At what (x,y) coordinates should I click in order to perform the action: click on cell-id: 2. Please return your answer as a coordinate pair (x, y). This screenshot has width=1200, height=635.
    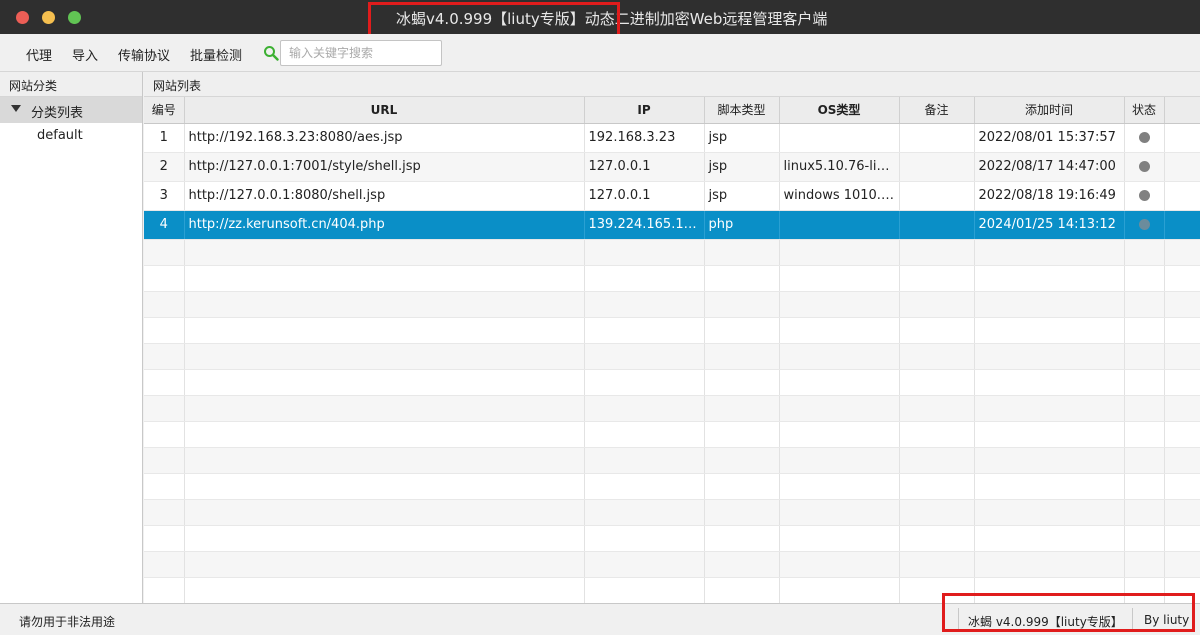
    Looking at the image, I should click on (164, 167).